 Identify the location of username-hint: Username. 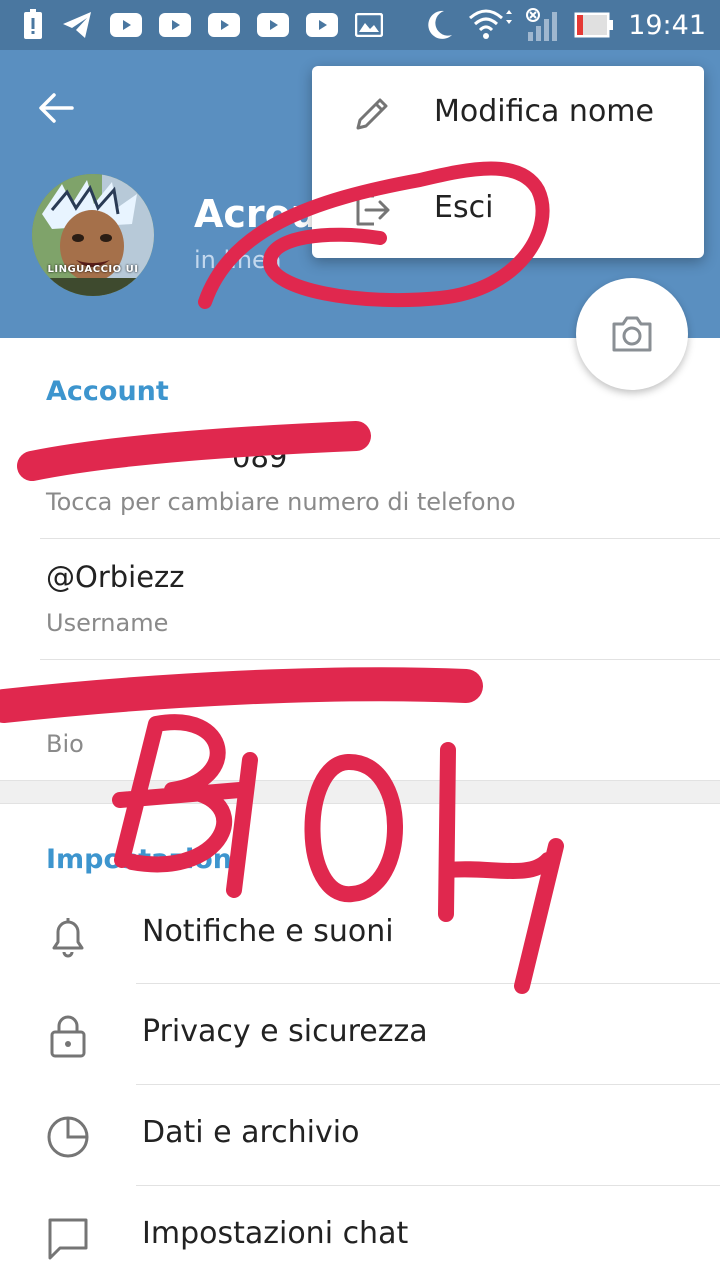
(107, 623).